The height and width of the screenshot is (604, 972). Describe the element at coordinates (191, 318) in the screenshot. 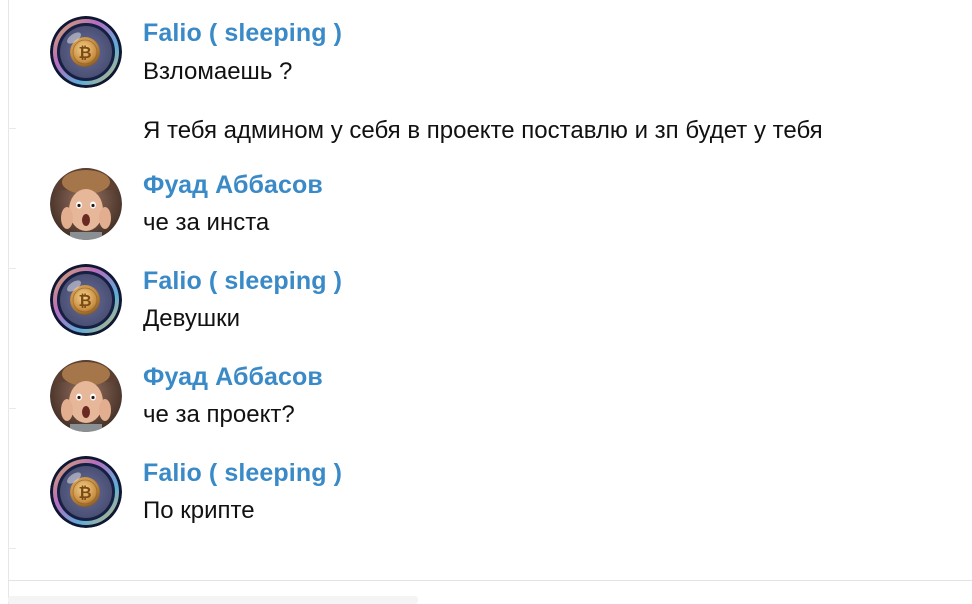

I see `message-text: Девушки` at that location.